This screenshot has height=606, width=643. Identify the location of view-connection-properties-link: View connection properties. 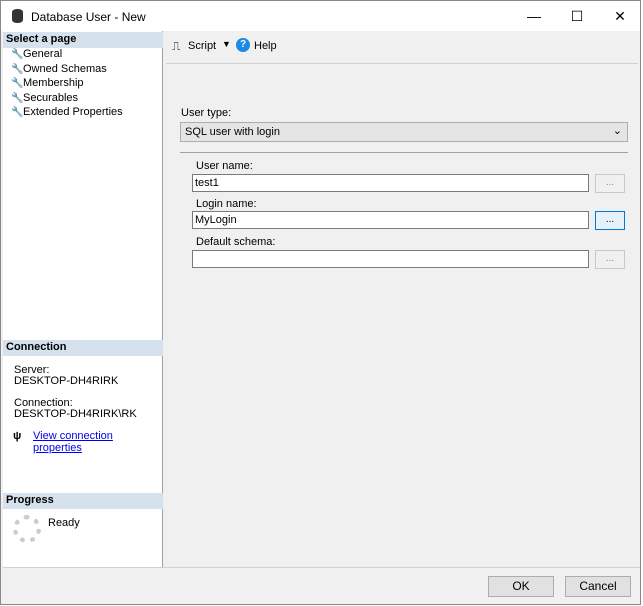
(97, 442).